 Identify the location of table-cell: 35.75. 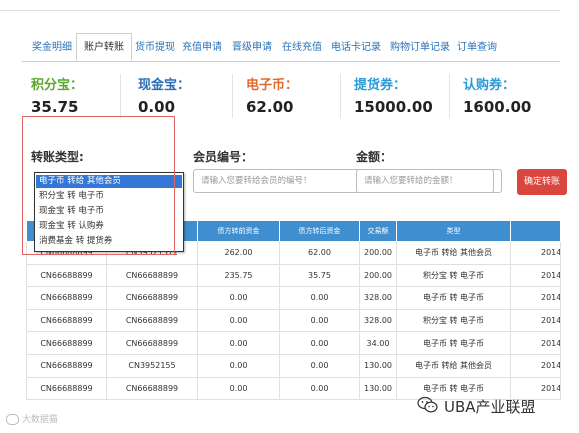
(319, 275).